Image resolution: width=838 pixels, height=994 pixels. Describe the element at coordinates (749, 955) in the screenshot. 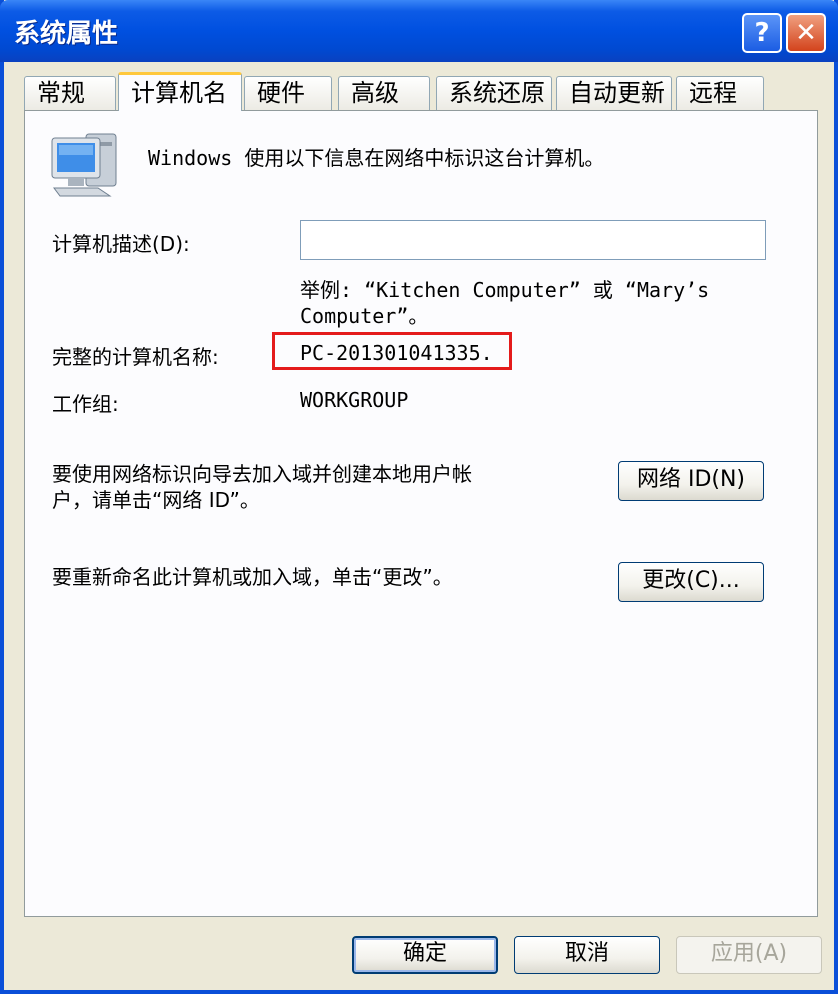

I see `apply-button: 应用(A)` at that location.